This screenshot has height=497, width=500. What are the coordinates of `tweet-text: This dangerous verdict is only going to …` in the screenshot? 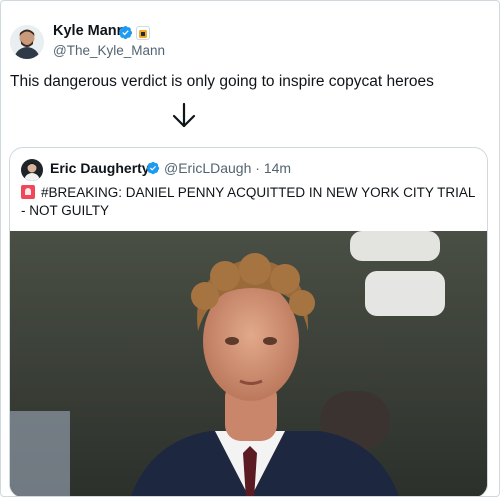 It's located at (222, 81).